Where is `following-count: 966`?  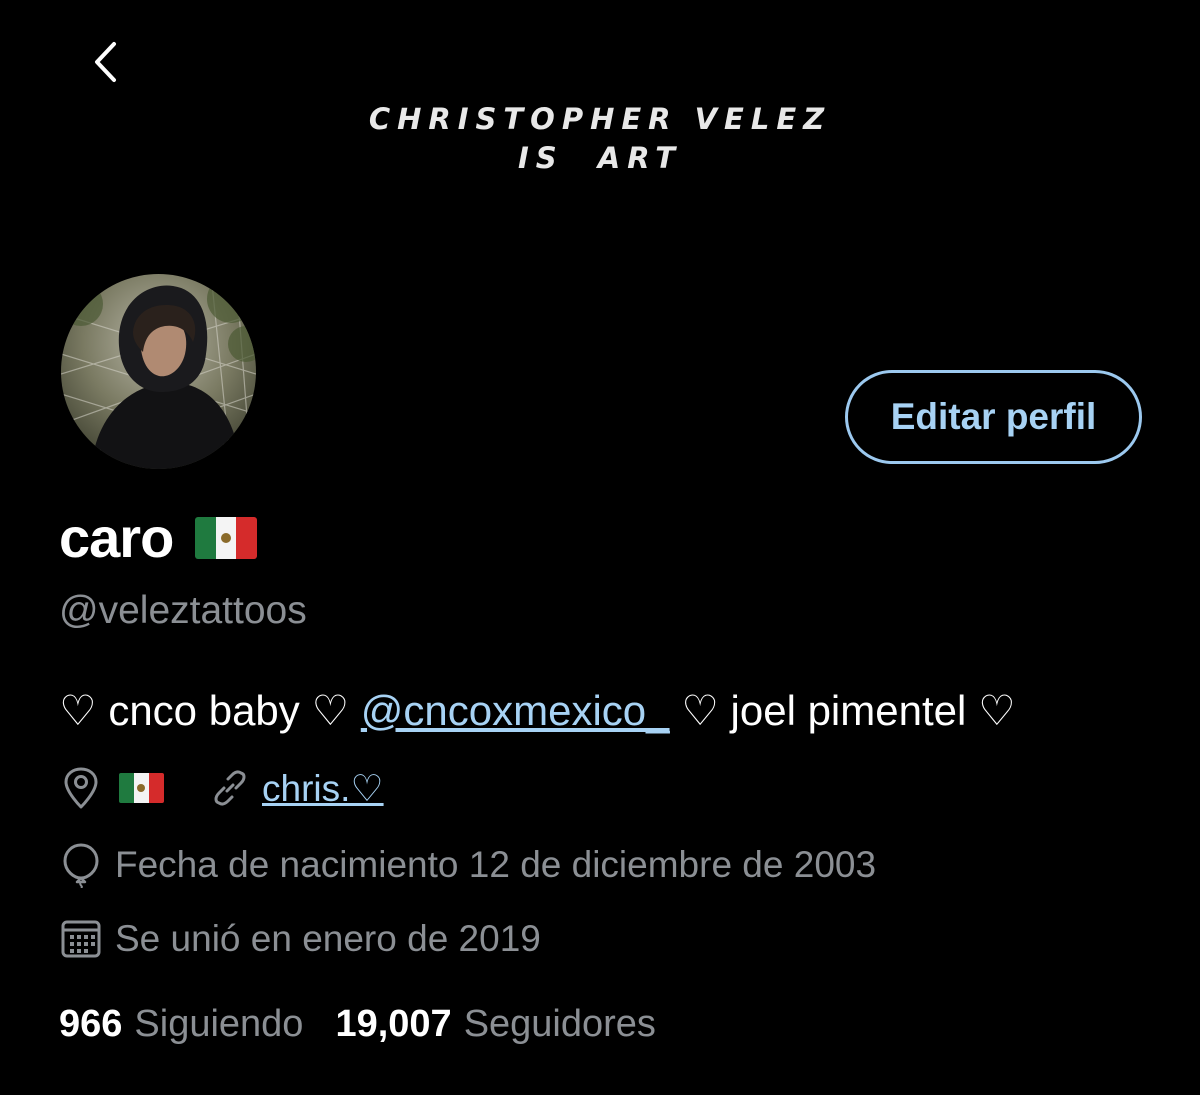
following-count: 966 is located at coordinates (91, 1024).